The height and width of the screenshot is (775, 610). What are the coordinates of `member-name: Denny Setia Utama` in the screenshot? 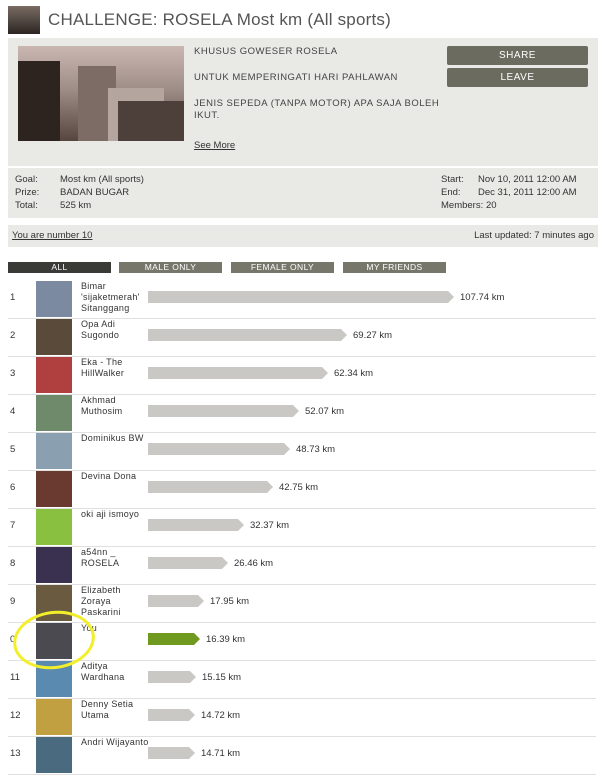 It's located at (115, 710).